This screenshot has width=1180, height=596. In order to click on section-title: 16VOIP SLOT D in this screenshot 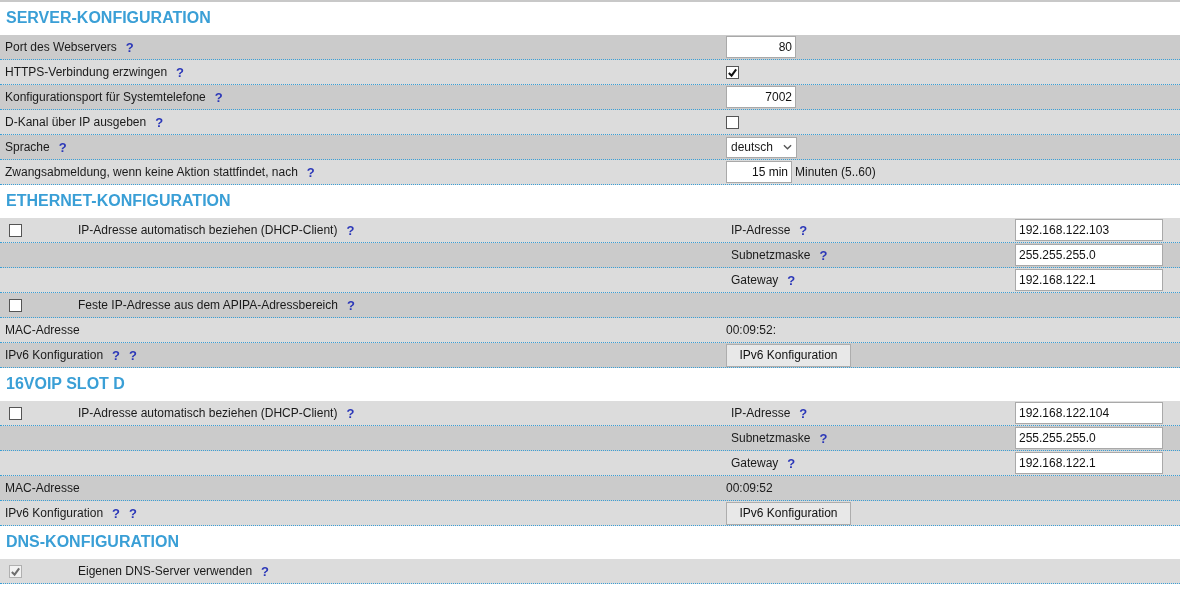, I will do `click(65, 384)`.